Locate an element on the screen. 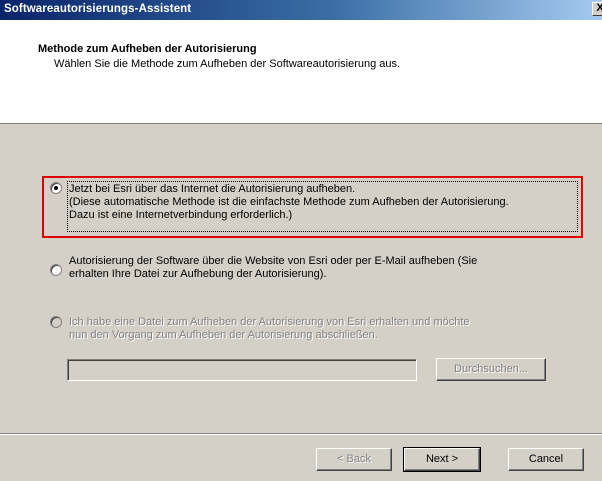  radio-website-email is located at coordinates (56, 270).